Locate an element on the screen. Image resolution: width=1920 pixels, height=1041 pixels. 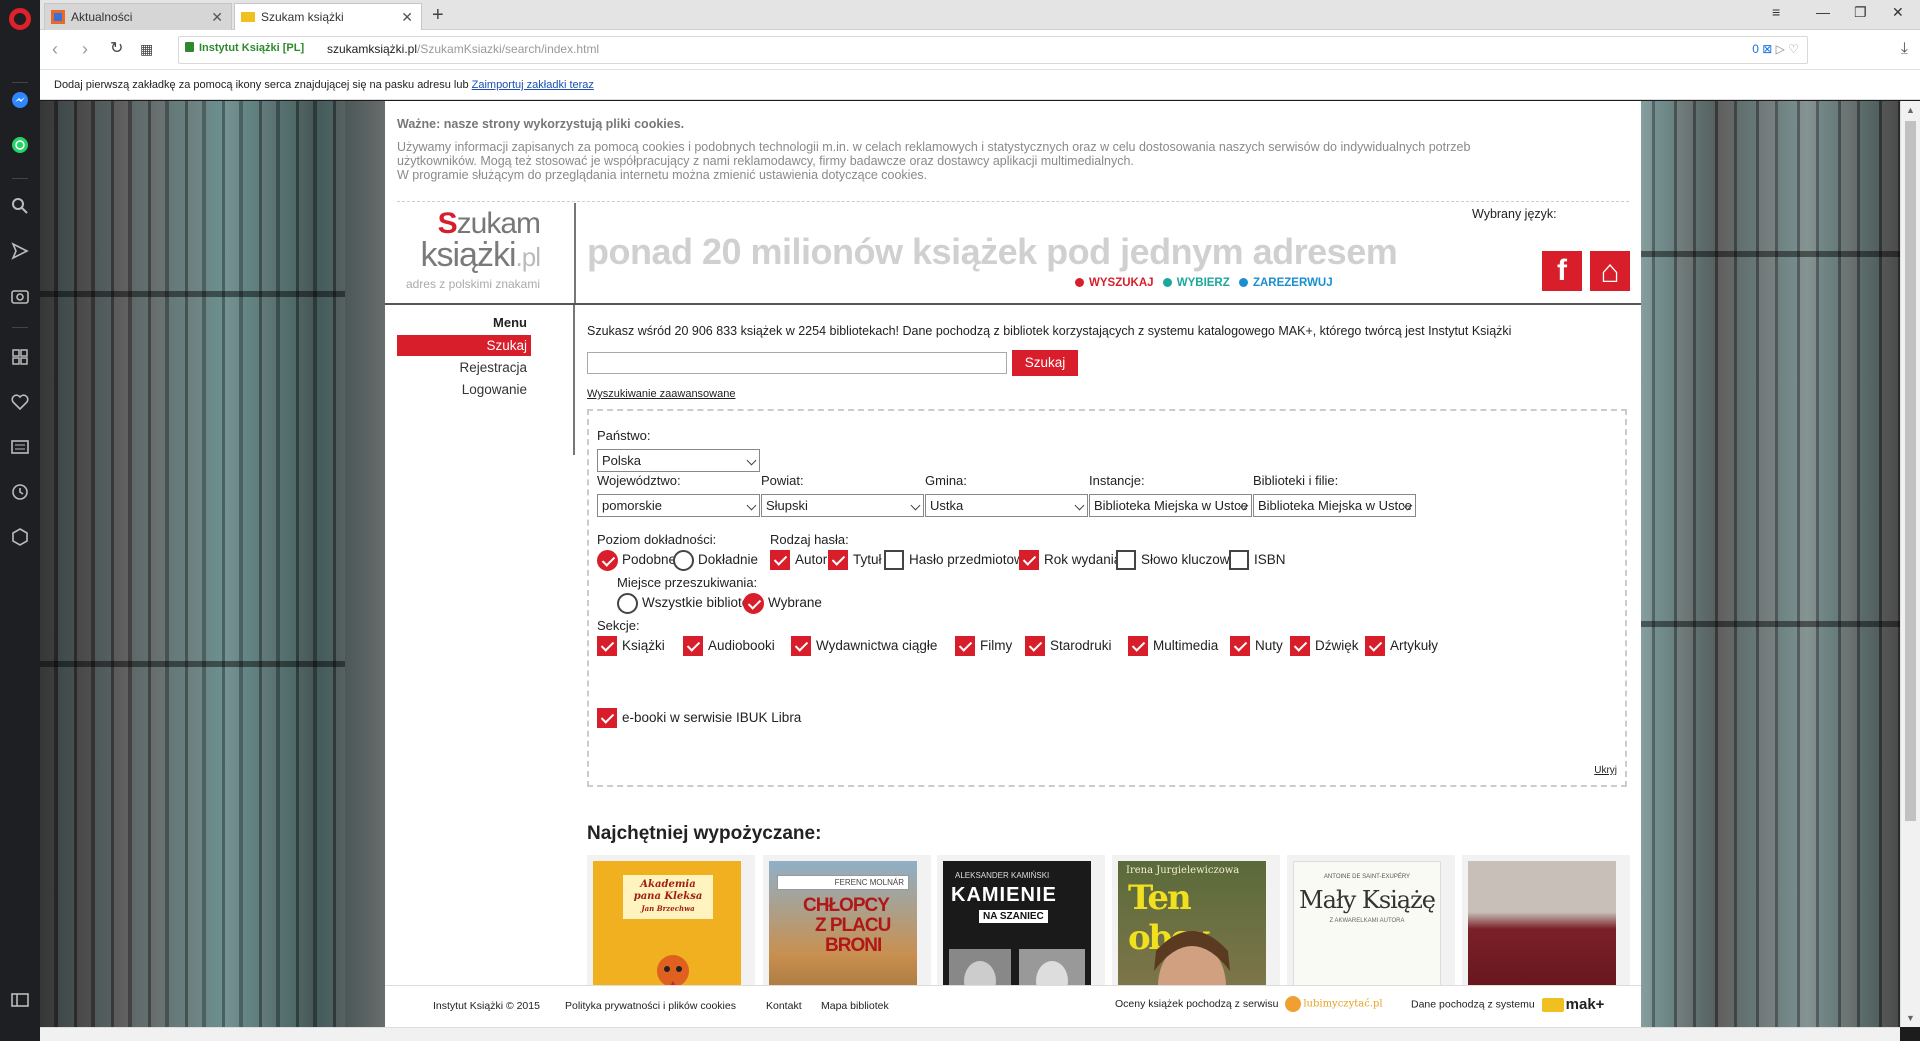
section-films-checkbox: Filmy is located at coordinates (983, 646).